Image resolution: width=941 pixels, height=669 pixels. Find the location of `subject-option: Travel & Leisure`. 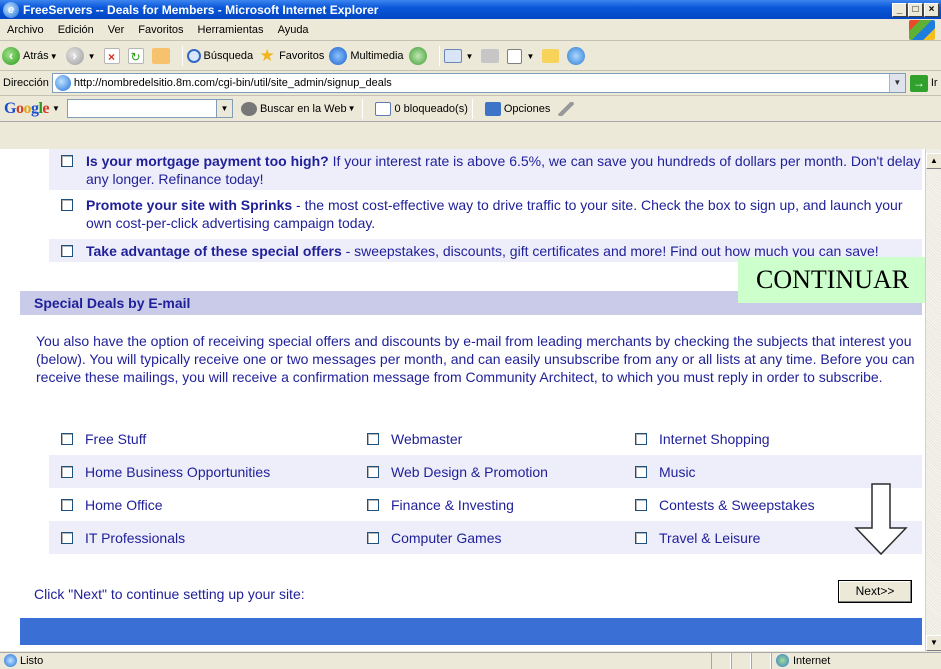

subject-option: Travel & Leisure is located at coordinates (691, 537).